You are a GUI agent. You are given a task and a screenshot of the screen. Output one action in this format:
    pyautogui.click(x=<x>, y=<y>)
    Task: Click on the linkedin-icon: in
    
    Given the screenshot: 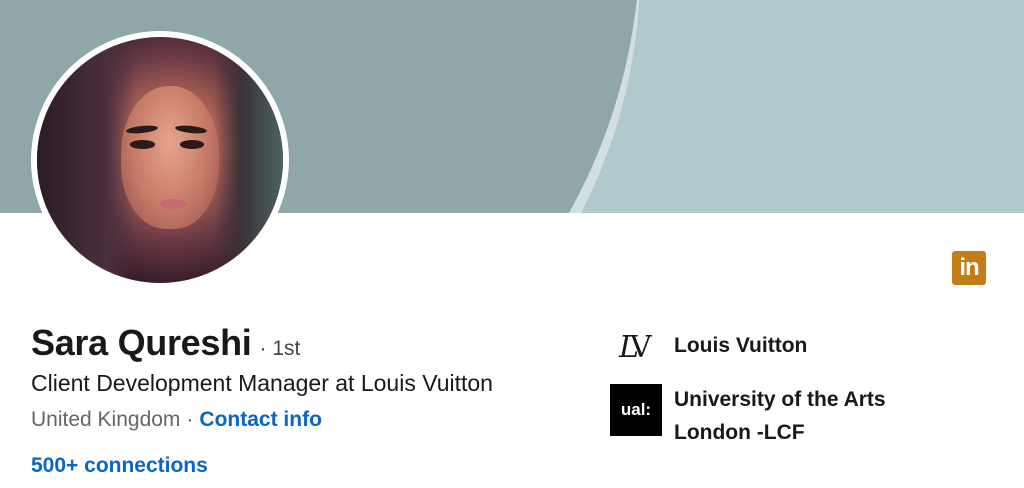 What is the action you would take?
    pyautogui.click(x=969, y=268)
    